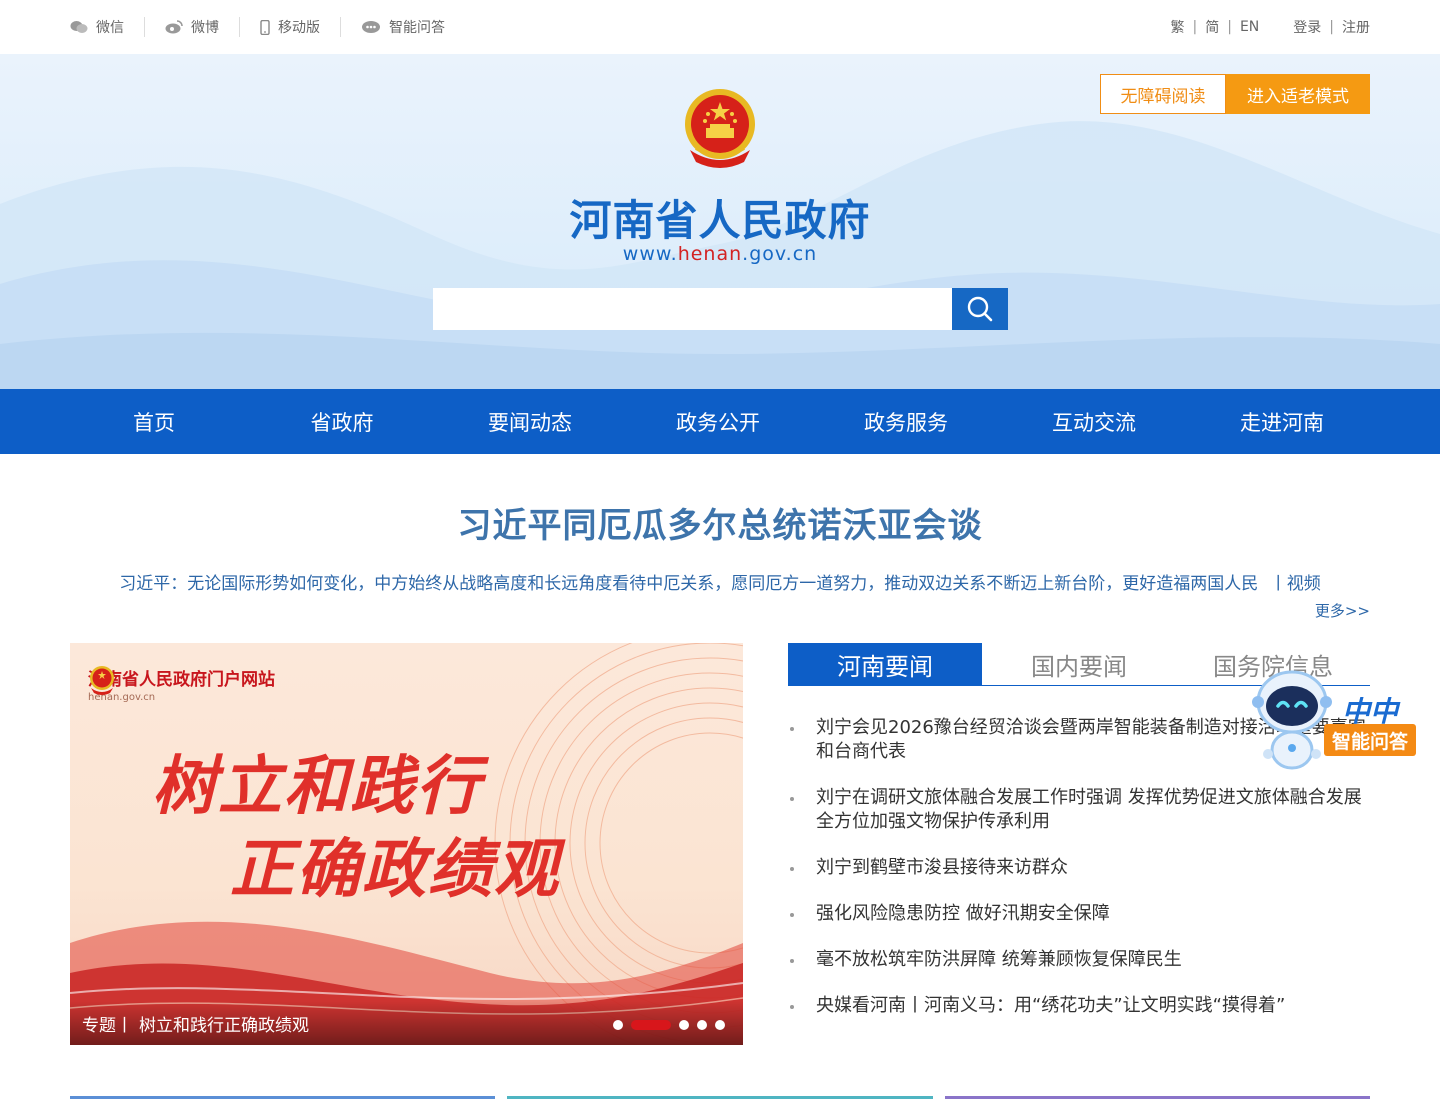 The image size is (1440, 1100). Describe the element at coordinates (1079, 664) in the screenshot. I see `tab-domestic-news: 国内要闻` at that location.